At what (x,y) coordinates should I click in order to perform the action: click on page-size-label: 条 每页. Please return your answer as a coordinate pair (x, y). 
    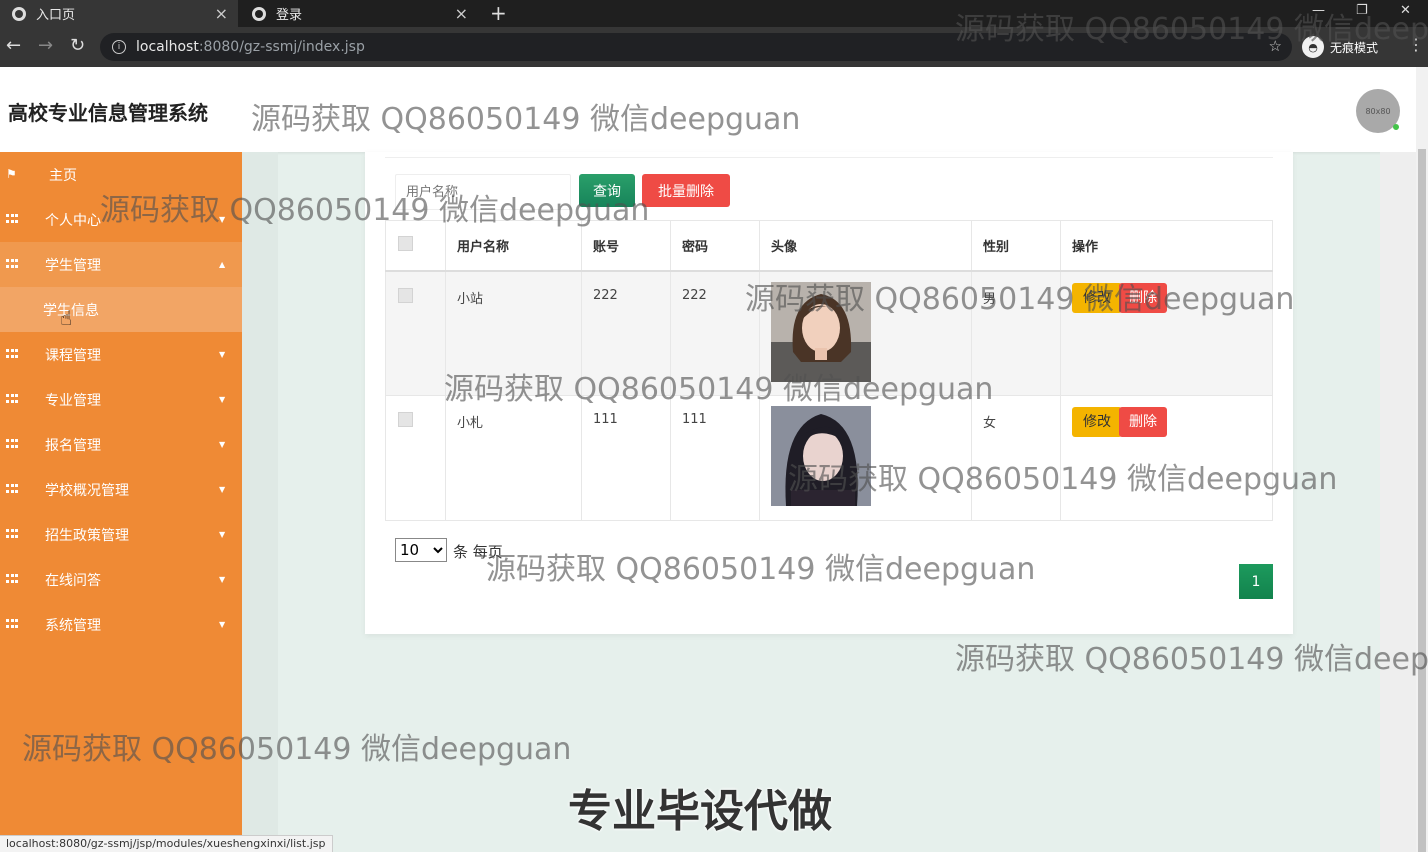
    Looking at the image, I should click on (478, 552).